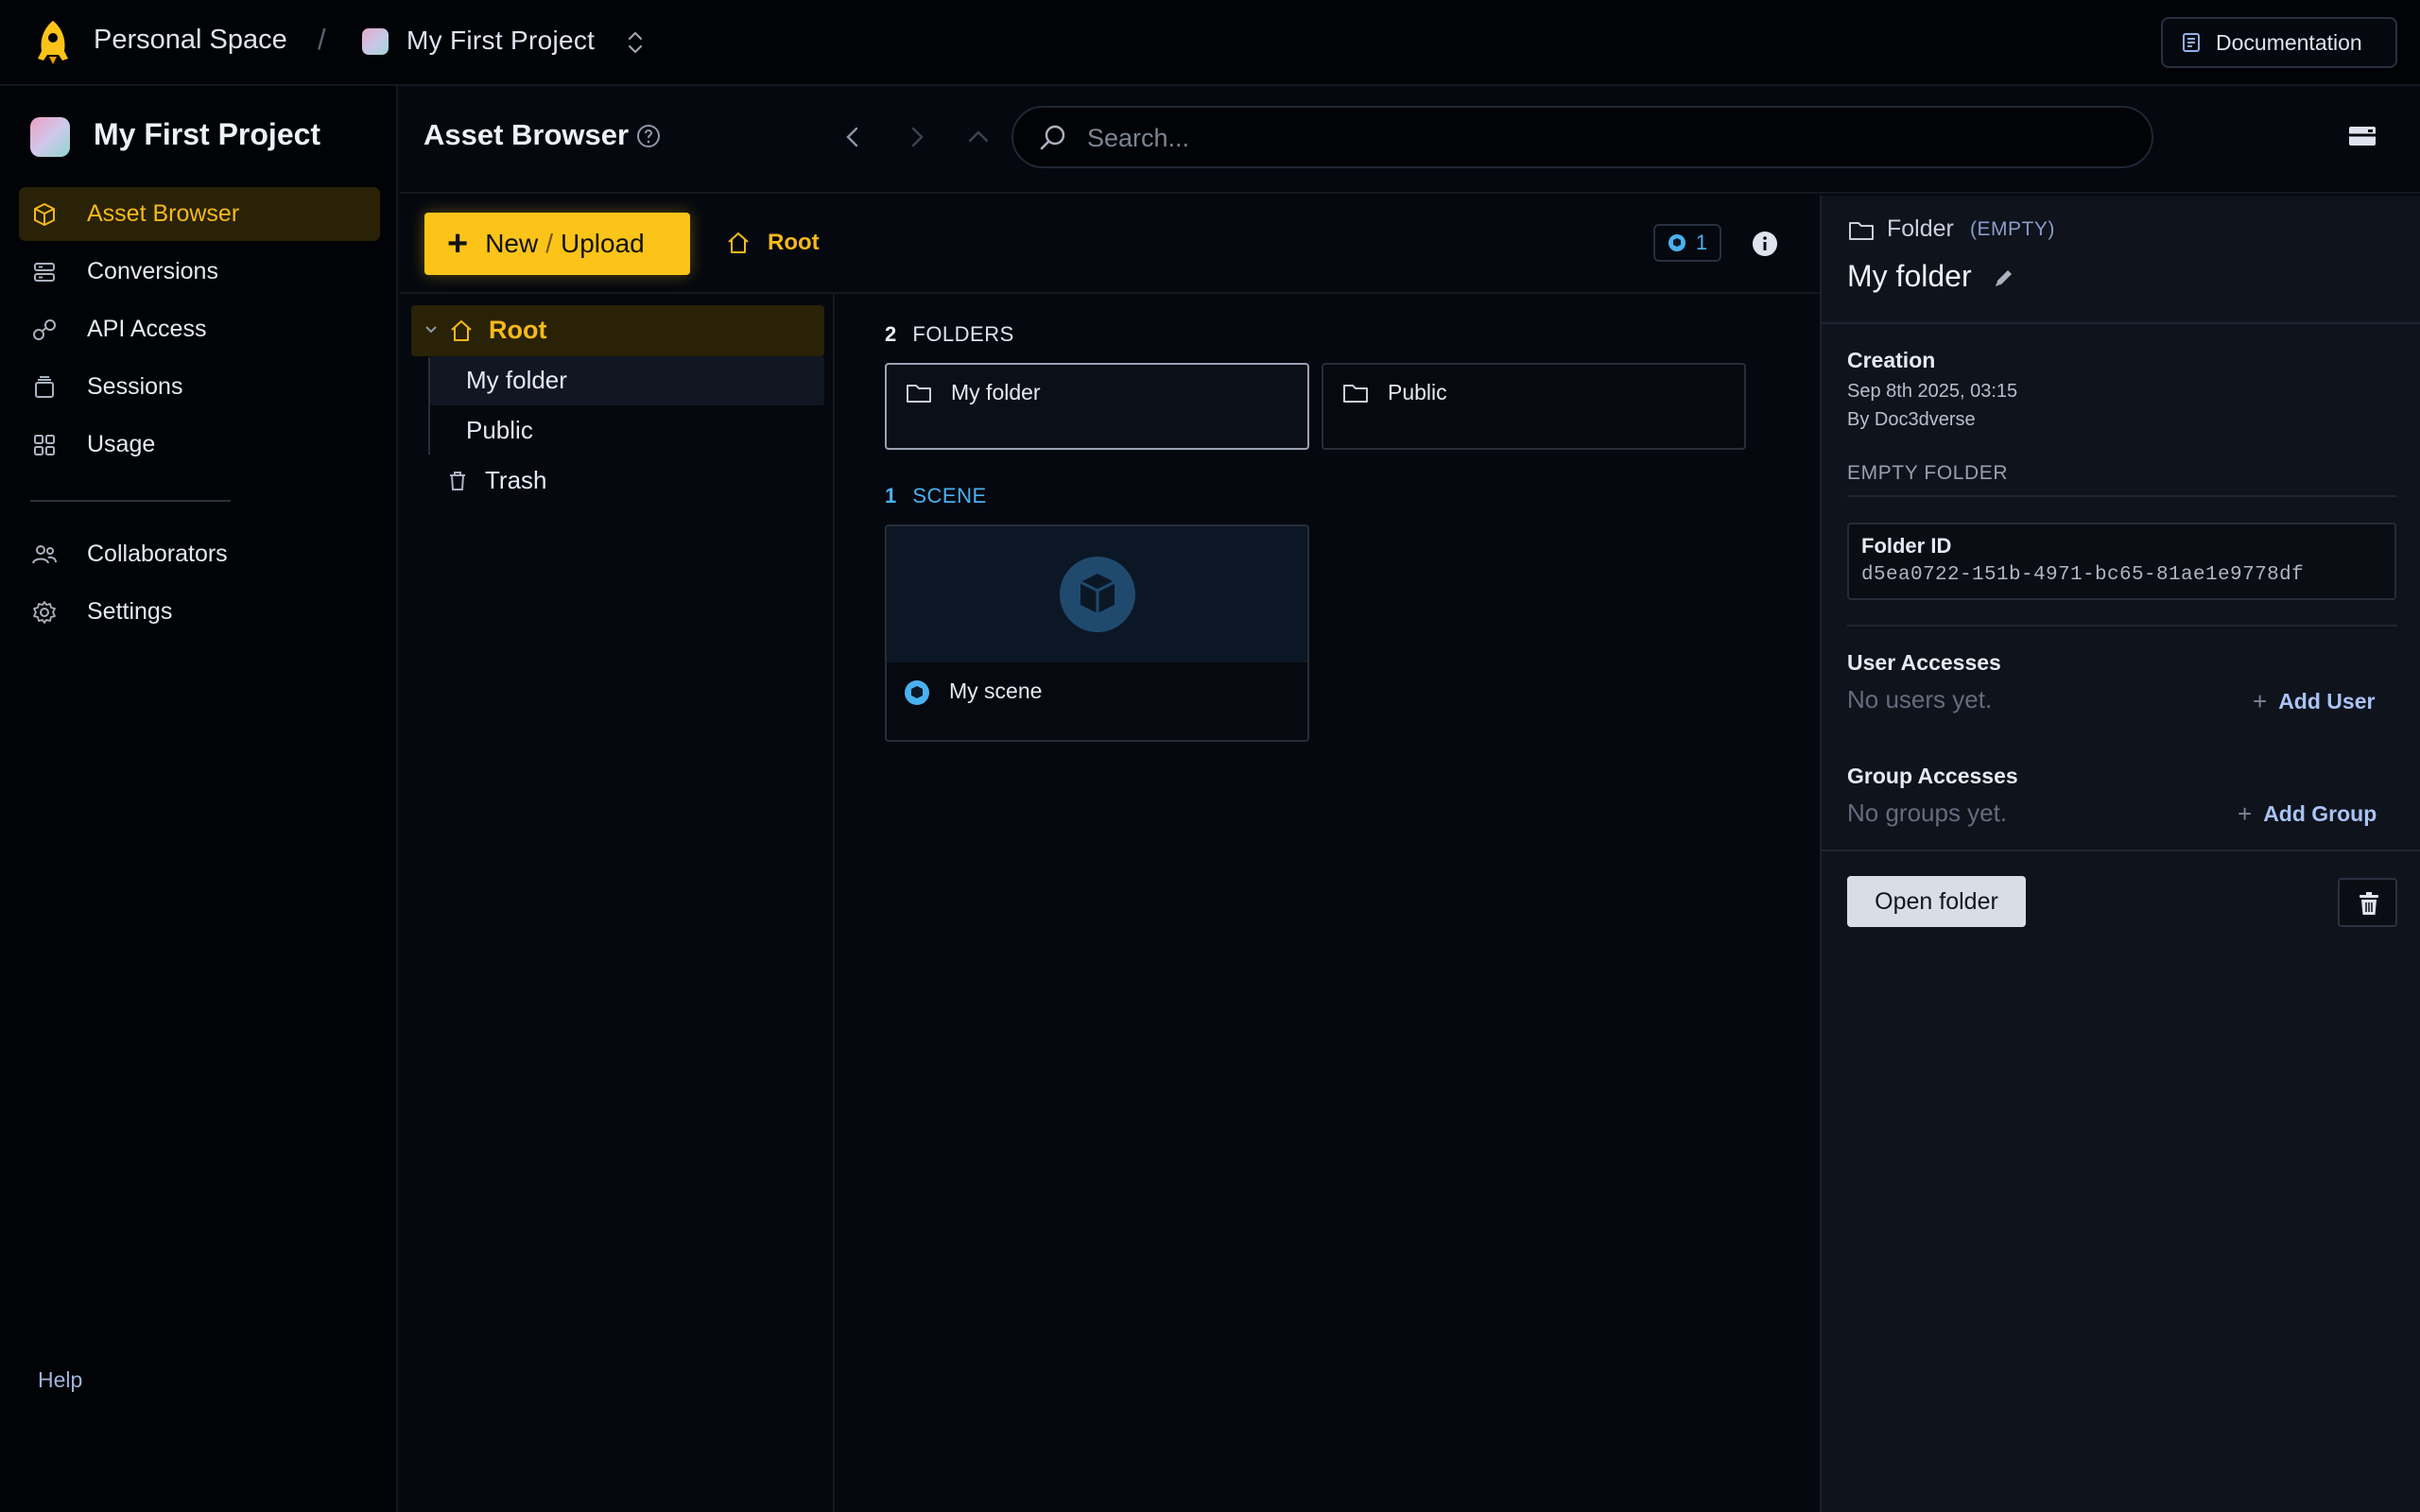 This screenshot has width=2420, height=1512. I want to click on documentation-button: Documentation, so click(2279, 42).